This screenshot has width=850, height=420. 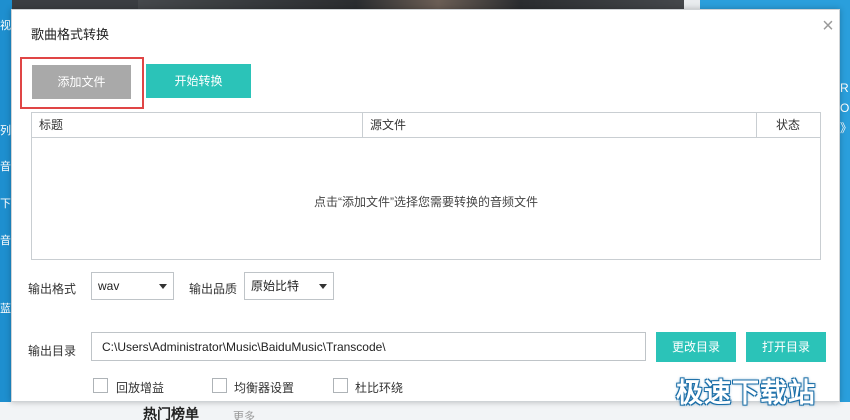 What do you see at coordinates (5, 26) in the screenshot?
I see `bg-nav-glyph: 视` at bounding box center [5, 26].